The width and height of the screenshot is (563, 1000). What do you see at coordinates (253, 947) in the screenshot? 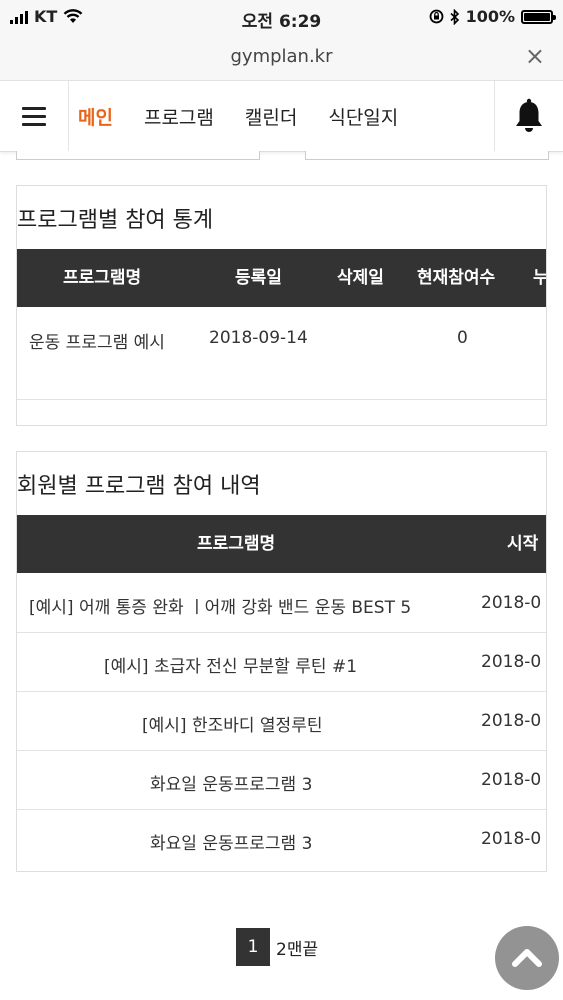
I see `page-current: 1` at bounding box center [253, 947].